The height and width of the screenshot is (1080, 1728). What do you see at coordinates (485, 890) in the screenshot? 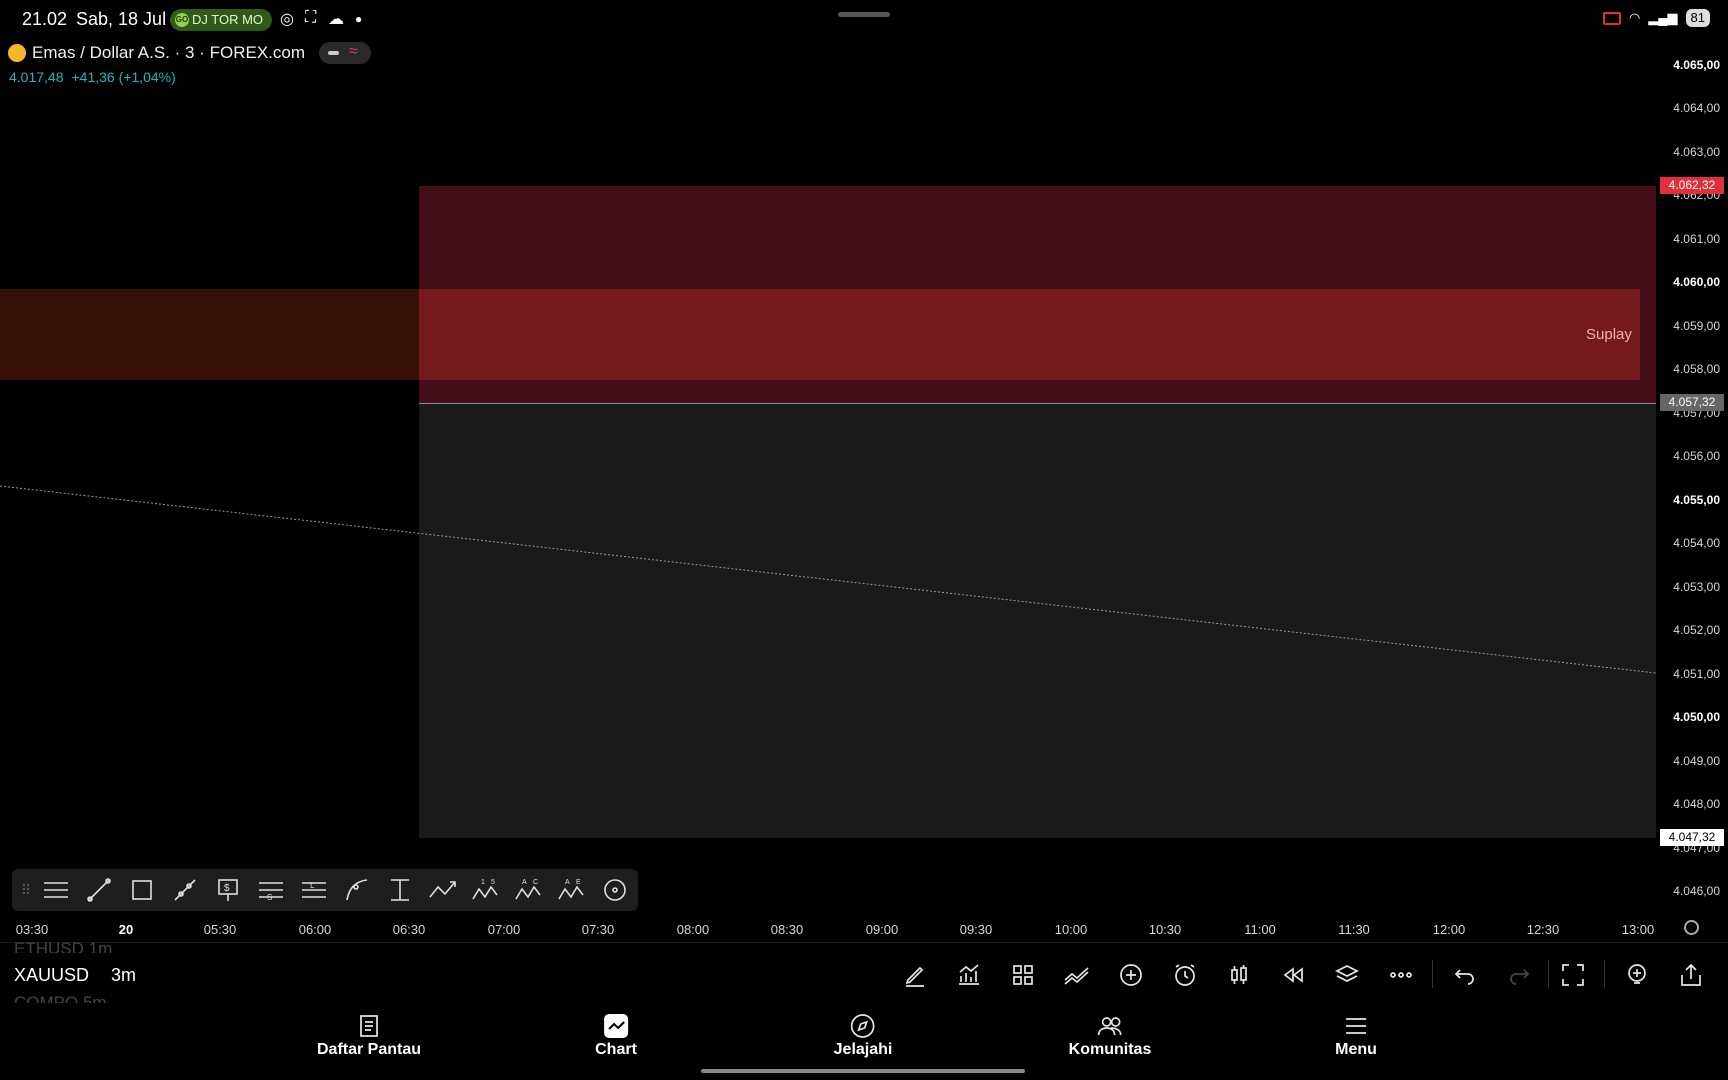
I see `pattern-15-icon: 15` at bounding box center [485, 890].